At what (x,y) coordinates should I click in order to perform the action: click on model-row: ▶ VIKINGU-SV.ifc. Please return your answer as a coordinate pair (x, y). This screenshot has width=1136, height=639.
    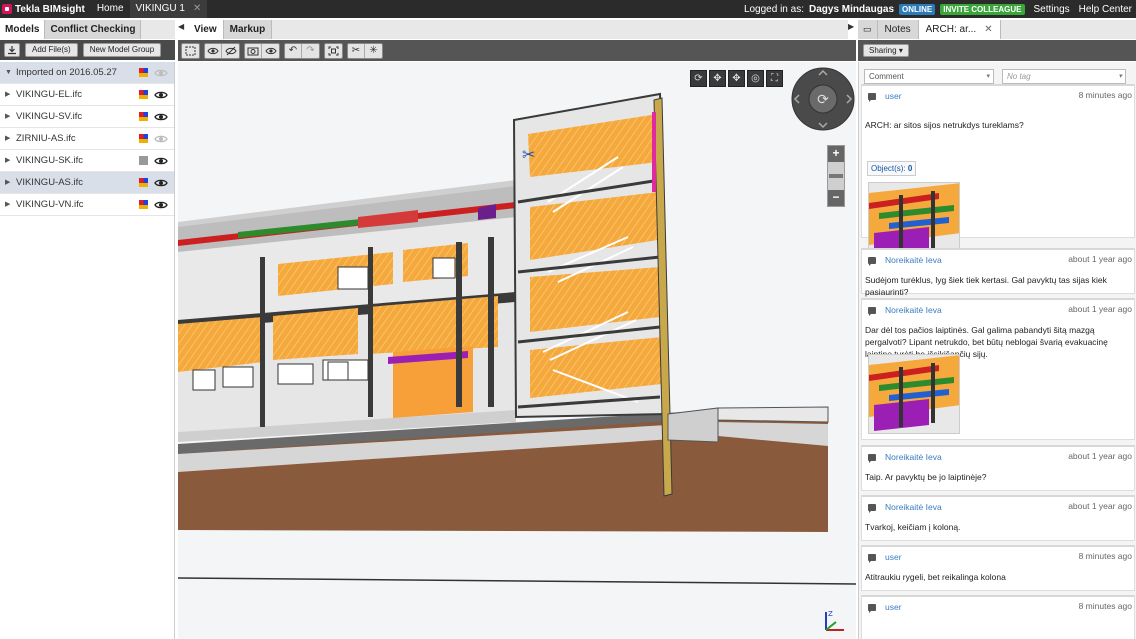
    Looking at the image, I should click on (87, 117).